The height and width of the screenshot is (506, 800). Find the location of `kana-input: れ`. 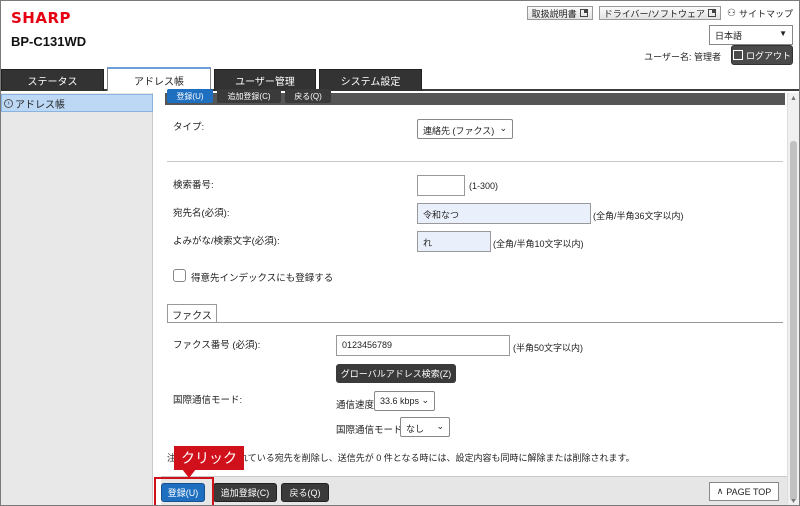

kana-input: れ is located at coordinates (454, 241).